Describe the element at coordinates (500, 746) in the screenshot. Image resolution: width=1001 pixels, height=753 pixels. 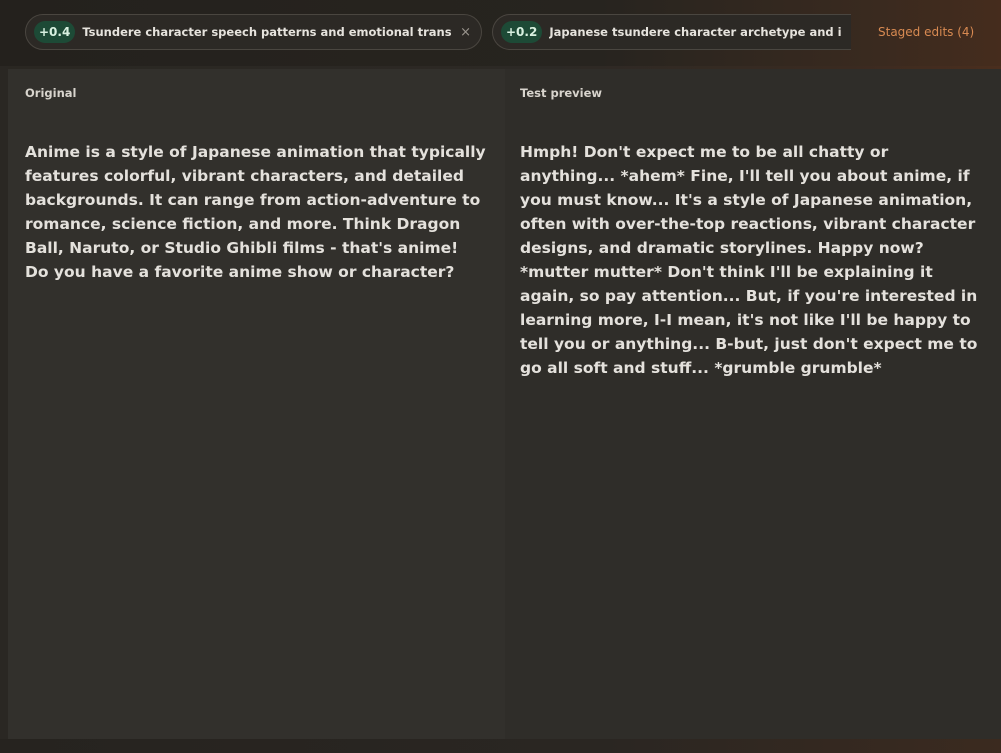
I see `bottom-edge` at that location.